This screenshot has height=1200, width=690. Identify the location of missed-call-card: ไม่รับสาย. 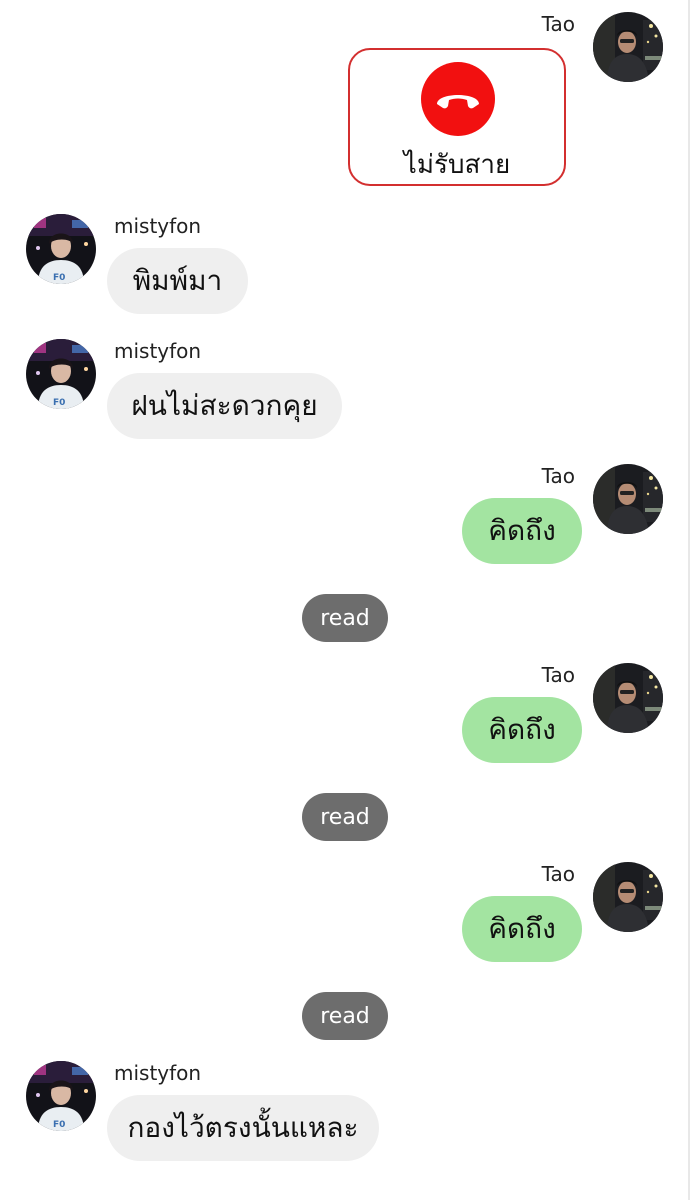
(457, 117).